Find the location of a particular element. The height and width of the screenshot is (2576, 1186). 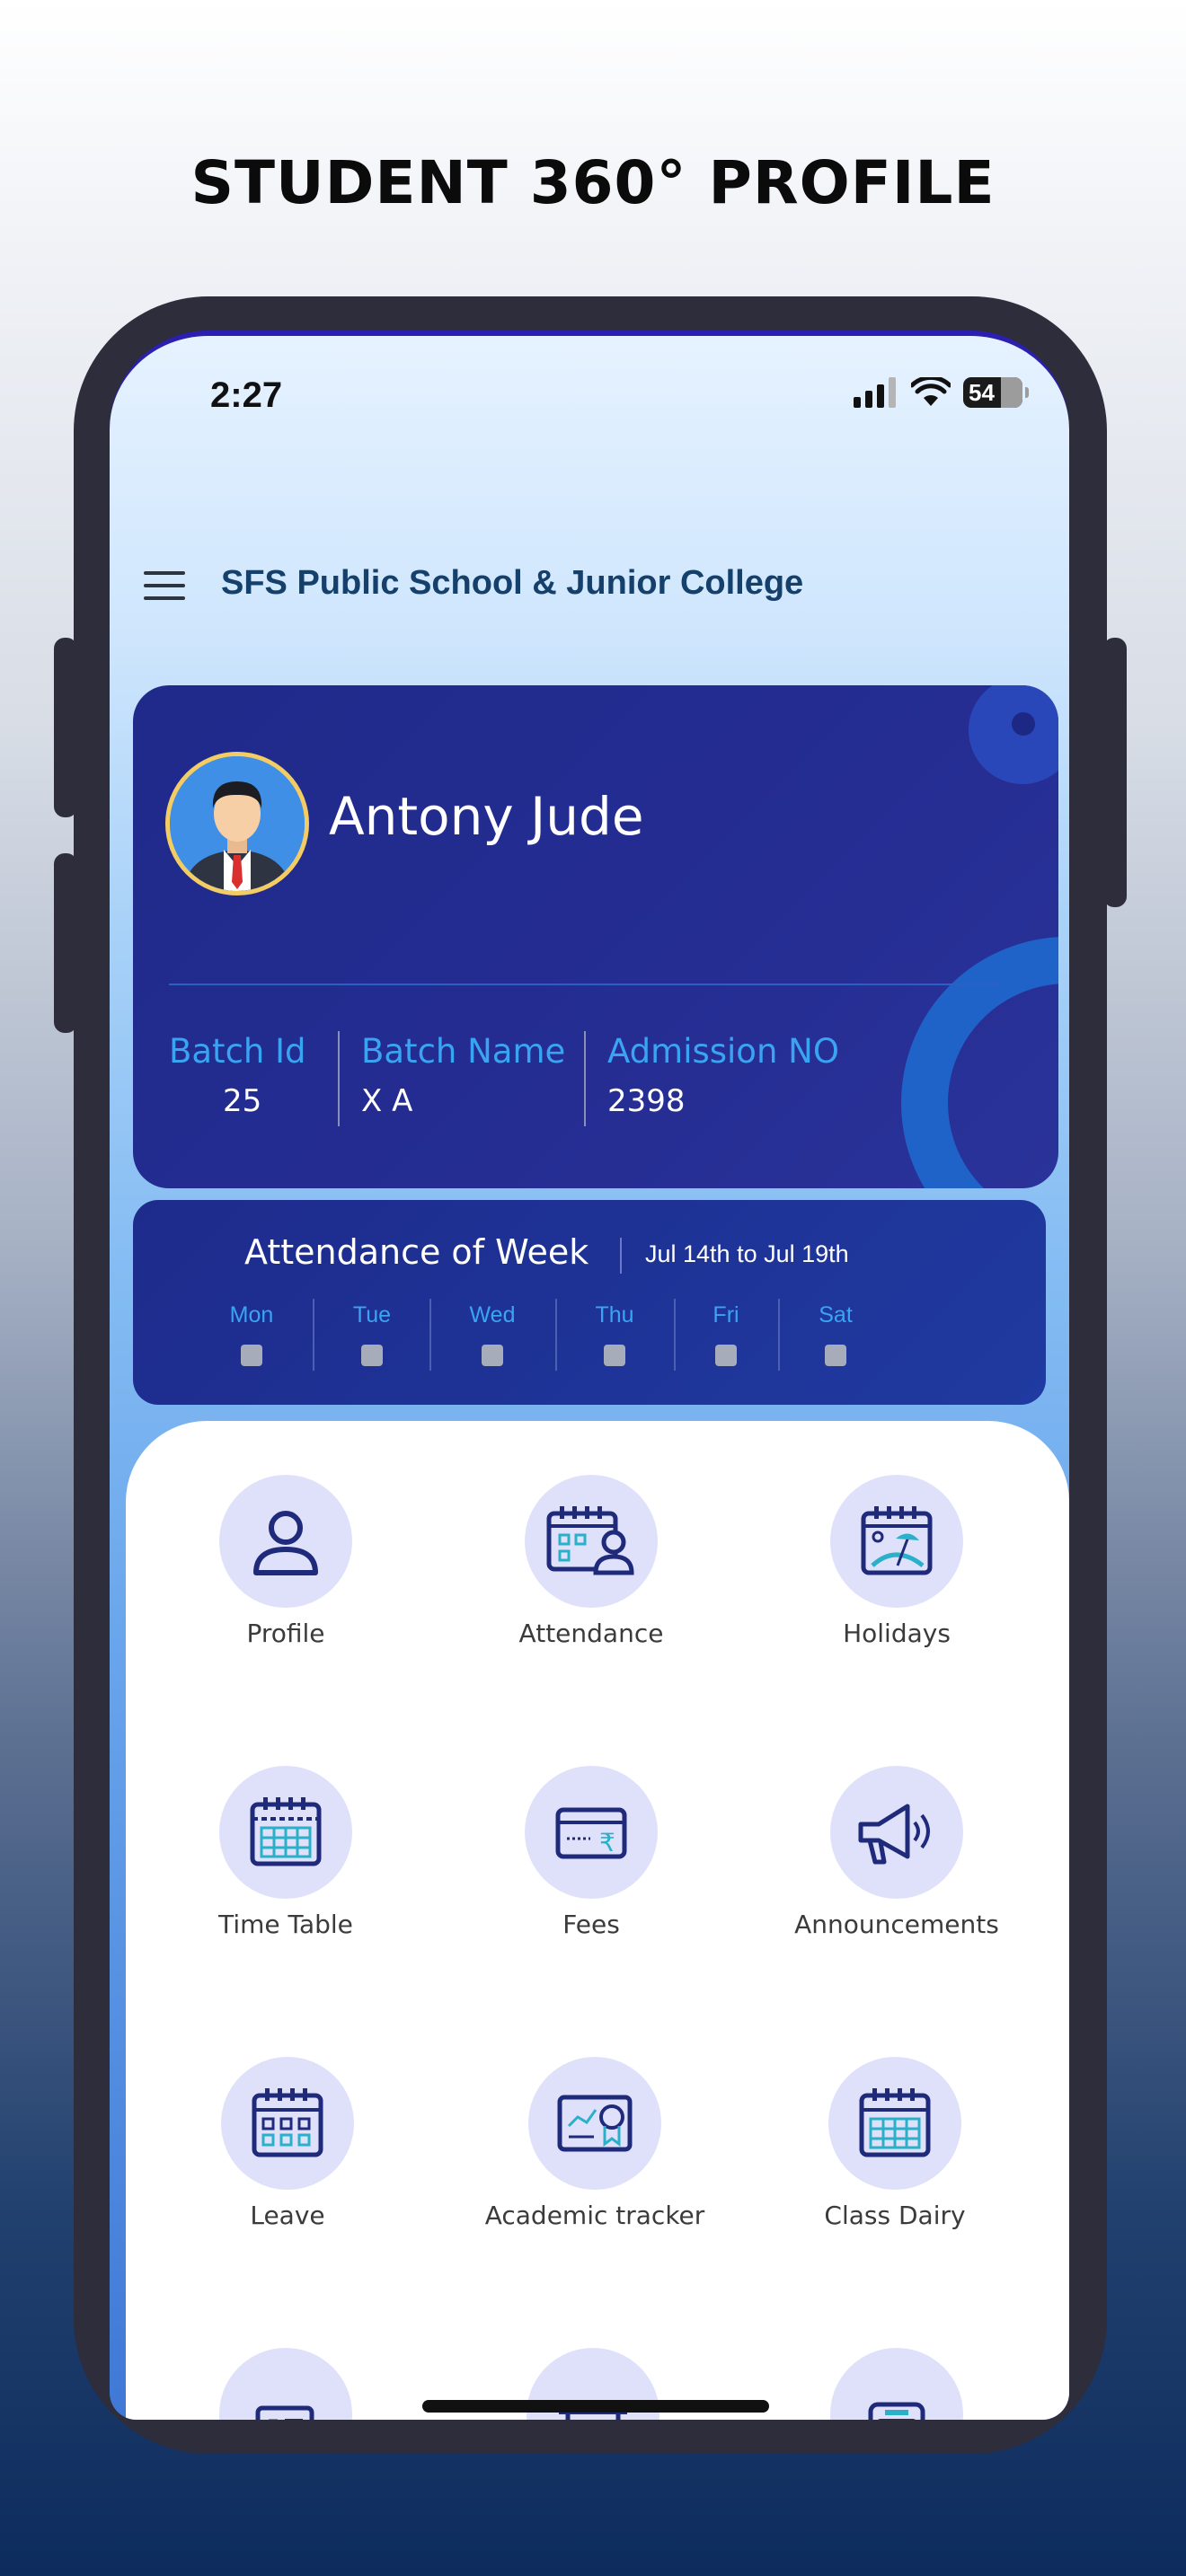

menu-announcements: Announcements is located at coordinates (896, 1852).